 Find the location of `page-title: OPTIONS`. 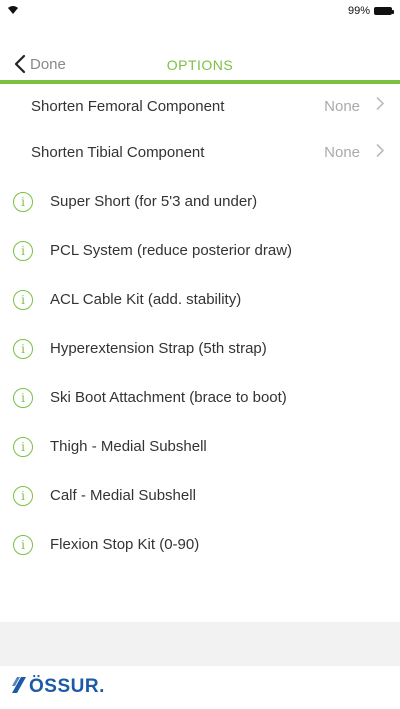

page-title: OPTIONS is located at coordinates (200, 65).